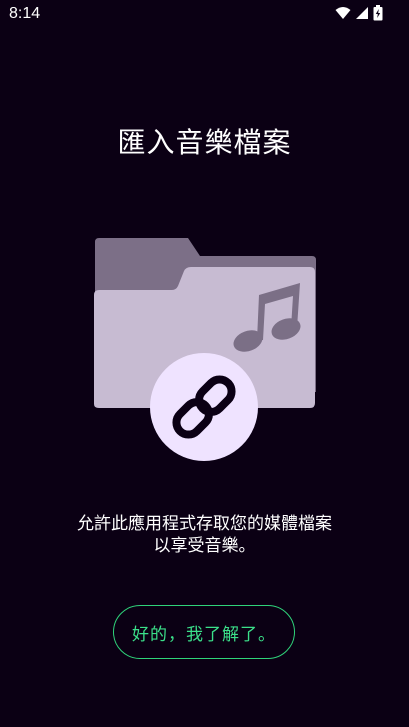  Describe the element at coordinates (204, 407) in the screenshot. I see `link-icon` at that location.